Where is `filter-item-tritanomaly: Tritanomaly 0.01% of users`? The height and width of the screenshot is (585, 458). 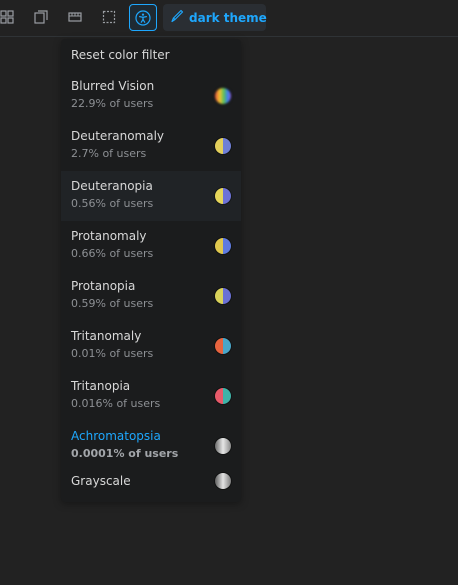
filter-item-tritanomaly: Tritanomaly 0.01% of users is located at coordinates (151, 346).